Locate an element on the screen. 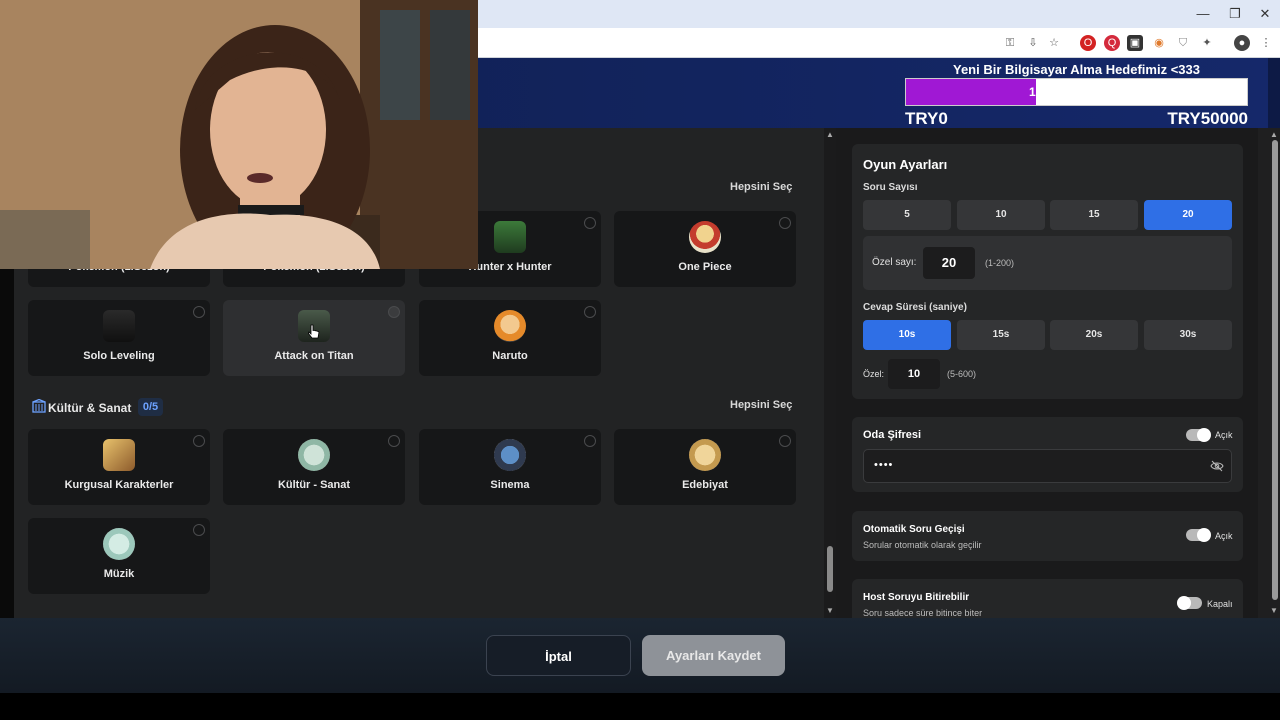 Image resolution: width=1280 pixels, height=720 pixels. room-password-toggle-label: Açık is located at coordinates (1224, 435).